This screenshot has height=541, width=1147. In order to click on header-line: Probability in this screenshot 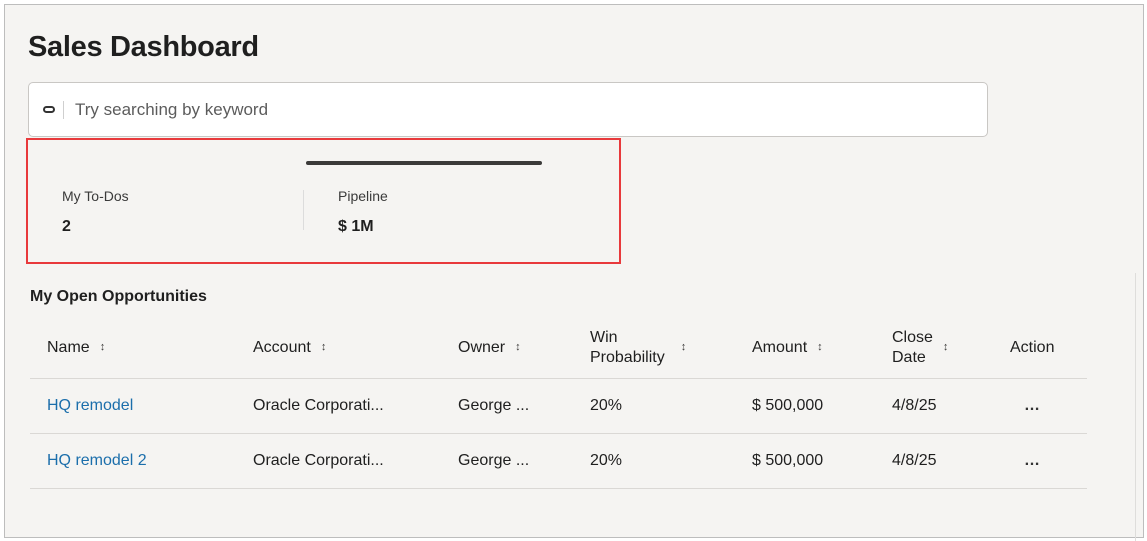, I will do `click(627, 357)`.